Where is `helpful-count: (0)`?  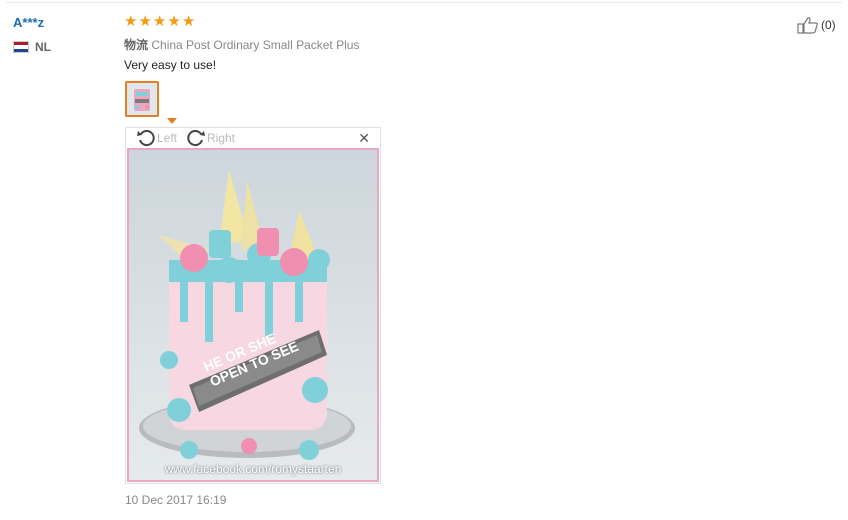 helpful-count: (0) is located at coordinates (828, 25).